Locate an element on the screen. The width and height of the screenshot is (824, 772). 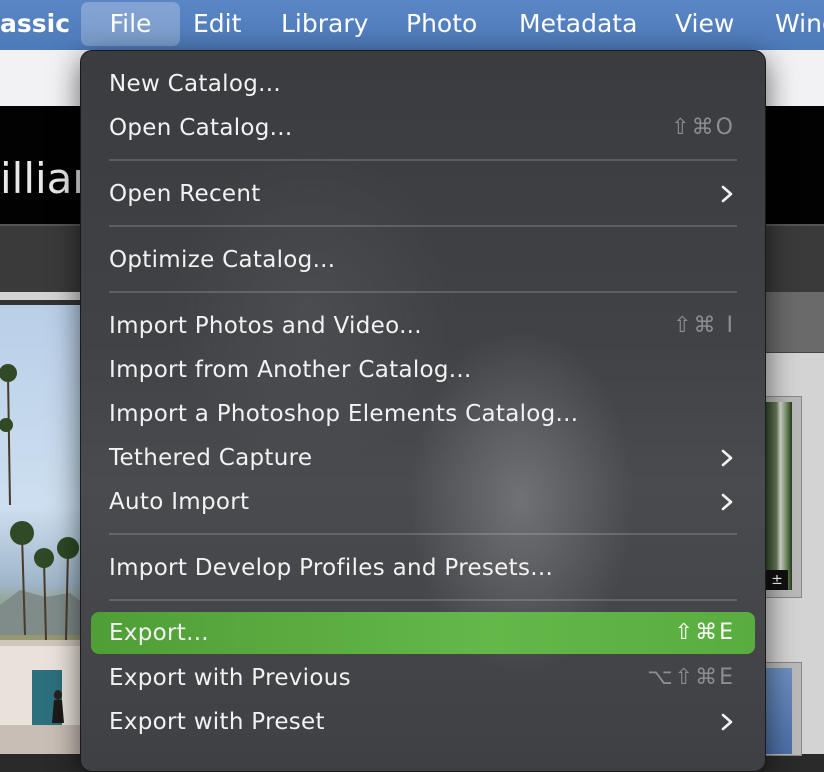
filmstrip-header is located at coordinates (794, 322).